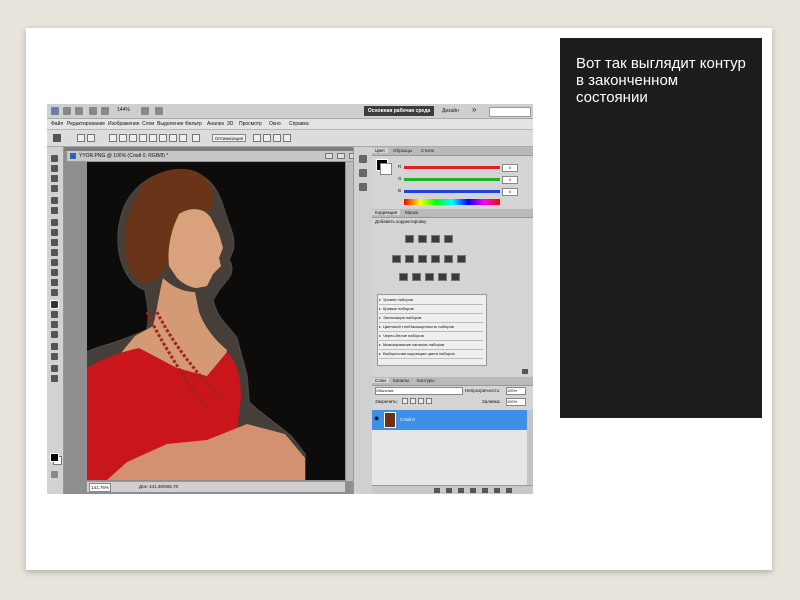 The width and height of the screenshot is (800, 600). I want to click on healing-brush-tool-icon, so click(54, 222).